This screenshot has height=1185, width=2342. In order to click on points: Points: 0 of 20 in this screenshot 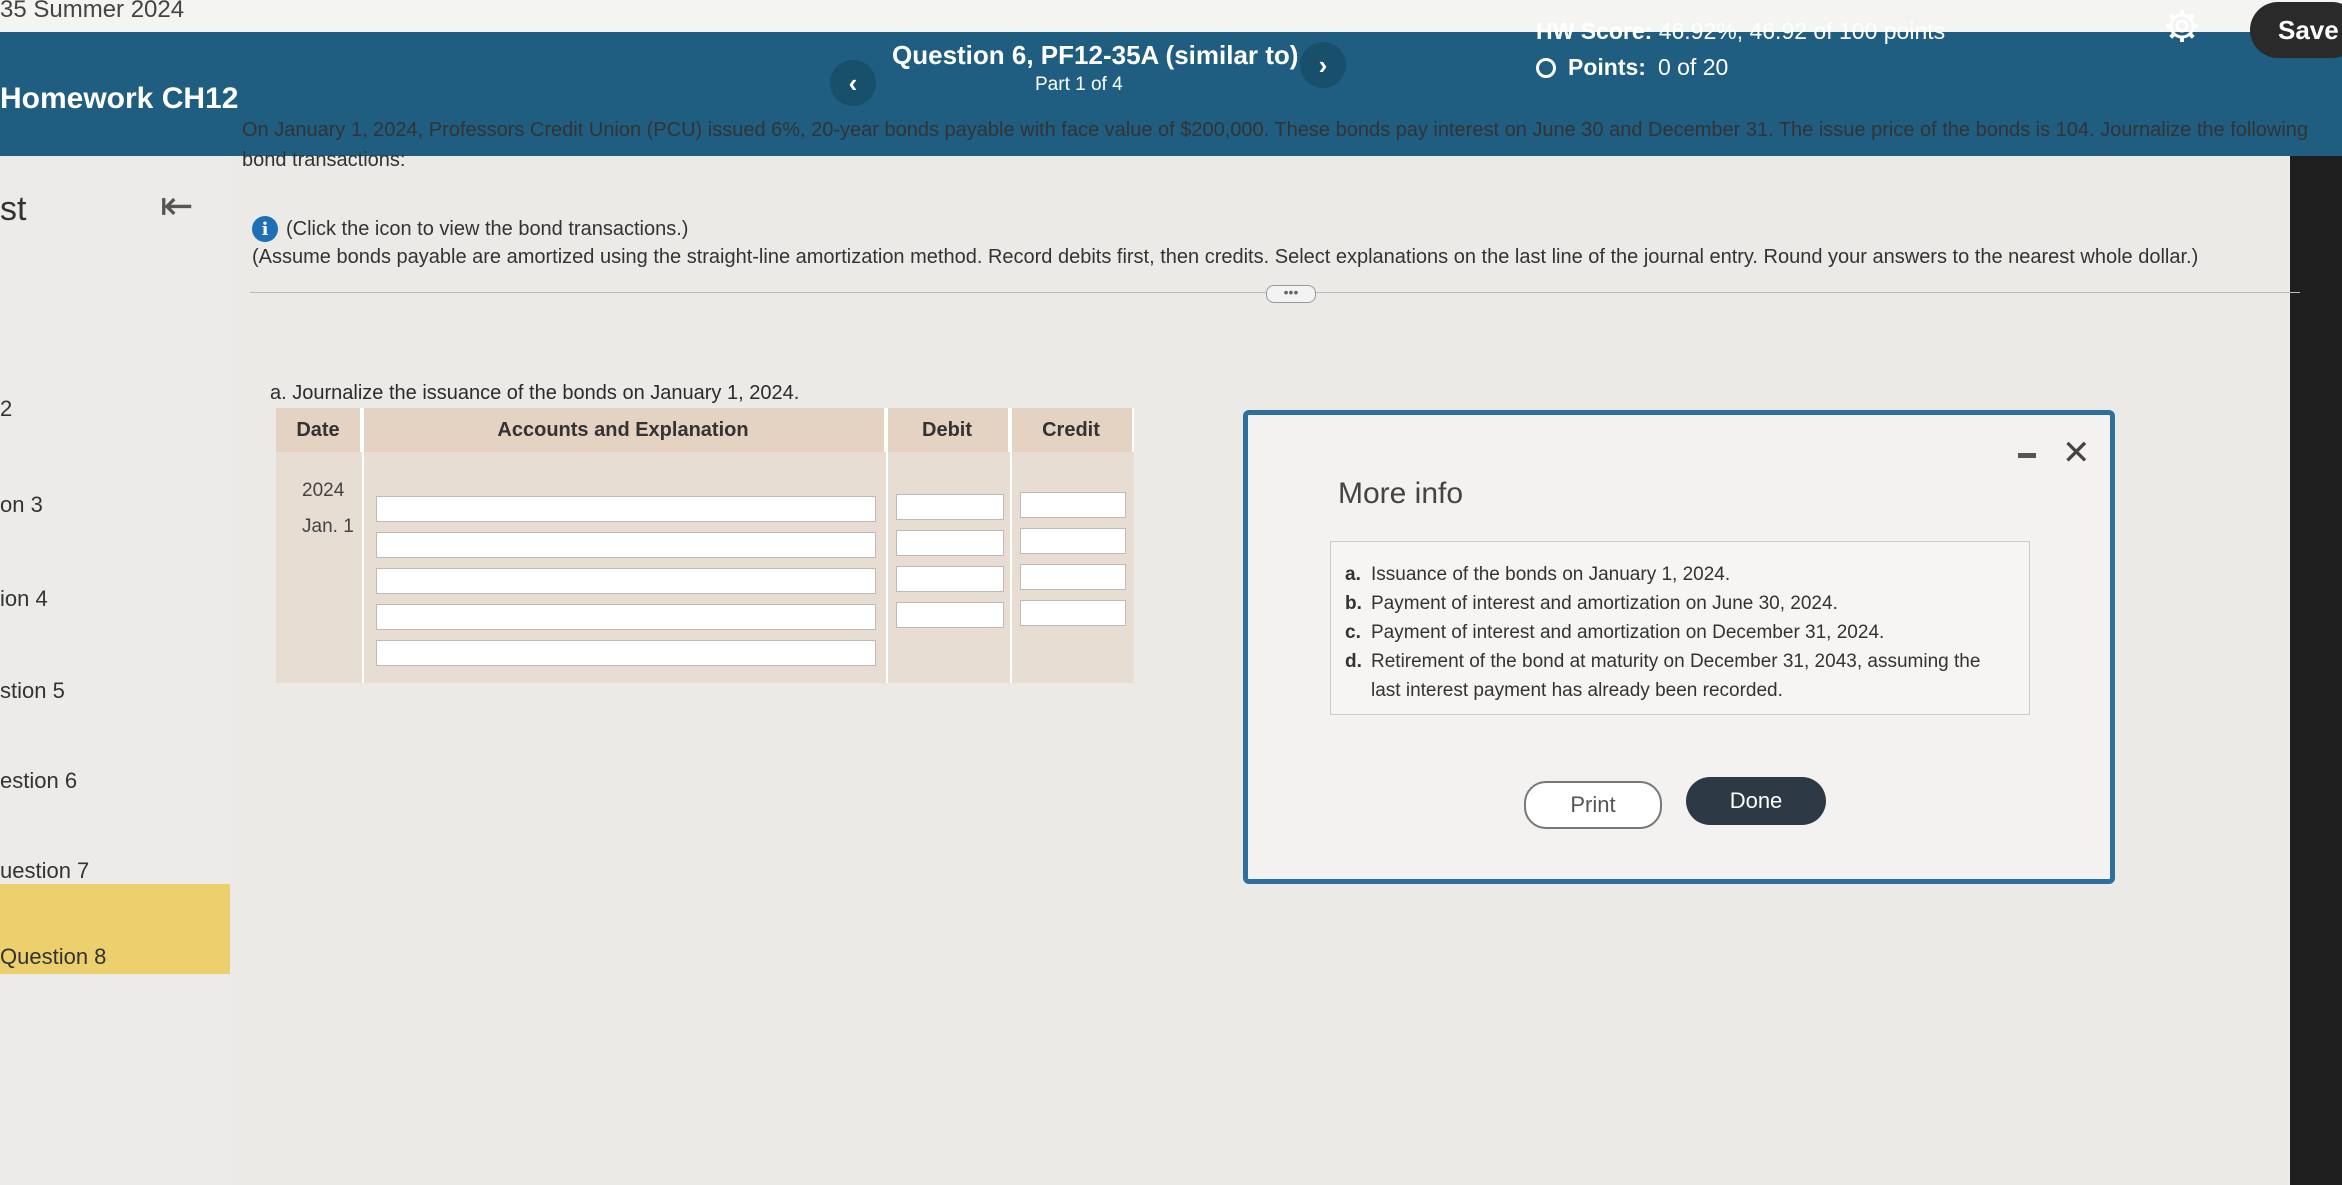, I will do `click(1632, 67)`.